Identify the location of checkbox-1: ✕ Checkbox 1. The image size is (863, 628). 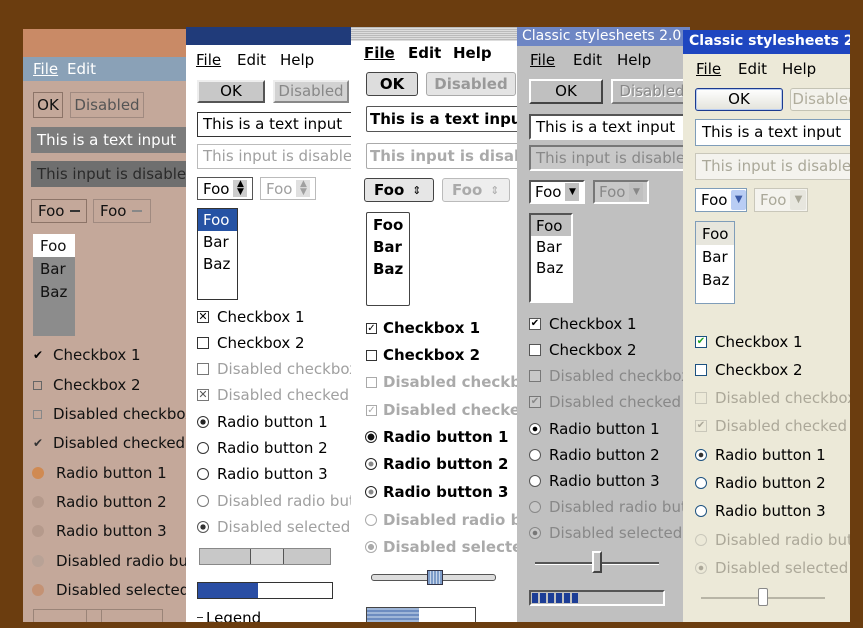
(251, 317).